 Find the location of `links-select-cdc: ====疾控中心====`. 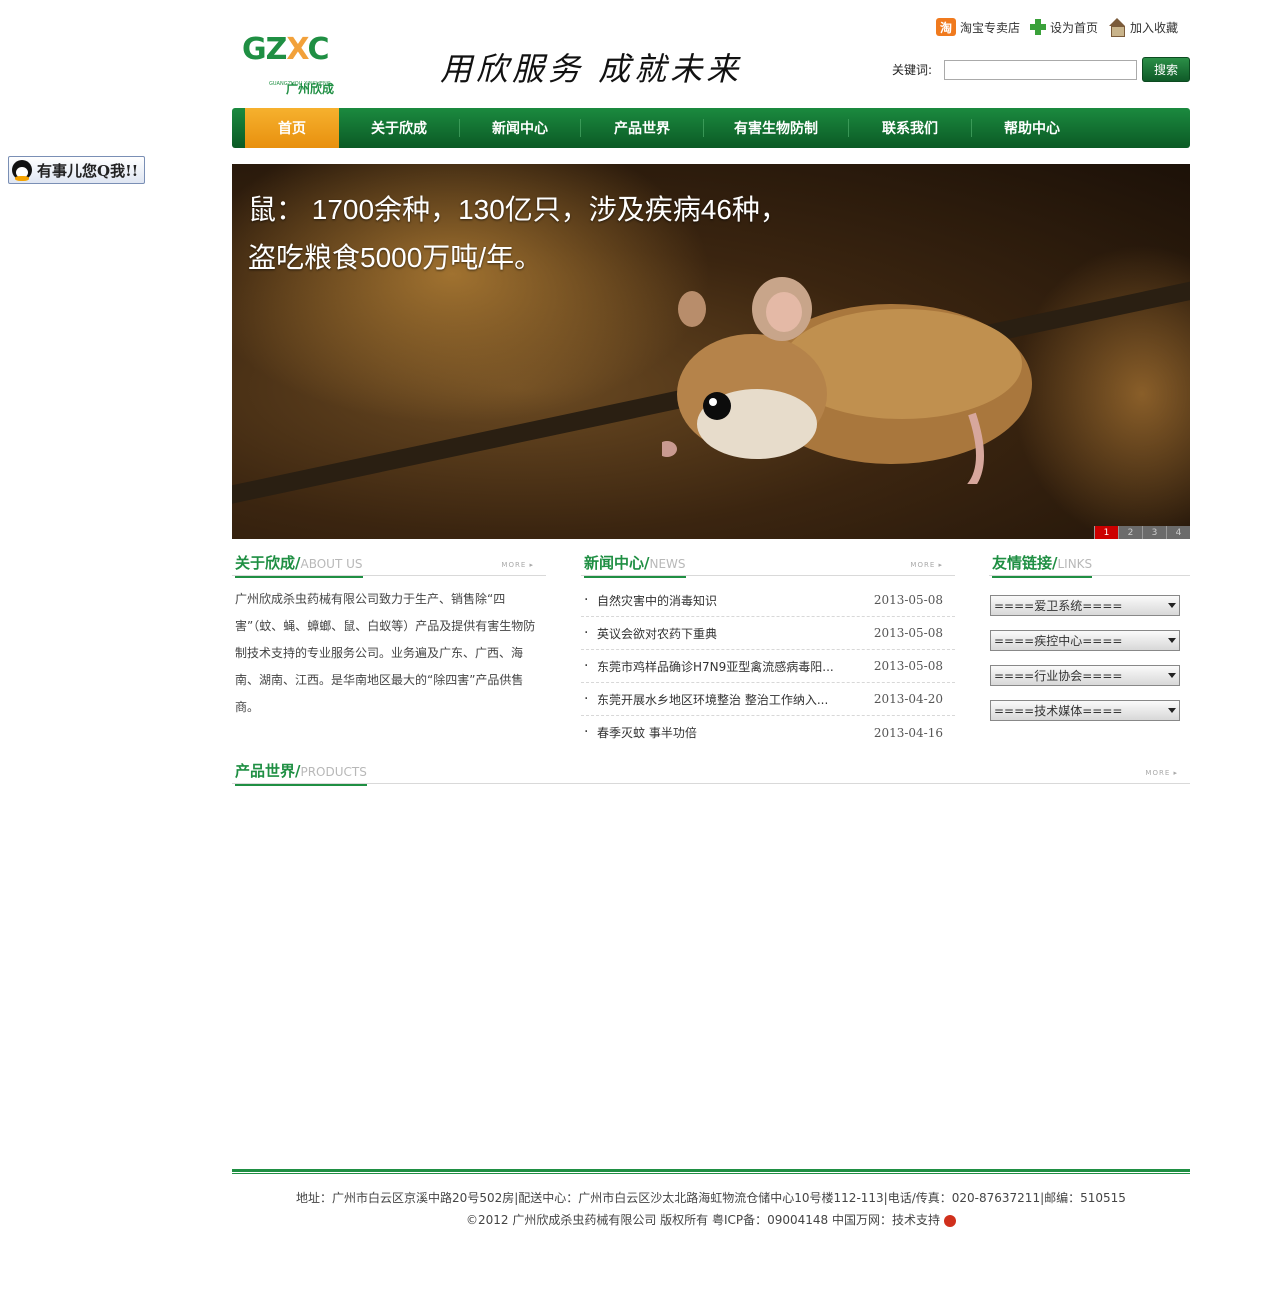

links-select-cdc: ====疾控中心==== is located at coordinates (1085, 640).